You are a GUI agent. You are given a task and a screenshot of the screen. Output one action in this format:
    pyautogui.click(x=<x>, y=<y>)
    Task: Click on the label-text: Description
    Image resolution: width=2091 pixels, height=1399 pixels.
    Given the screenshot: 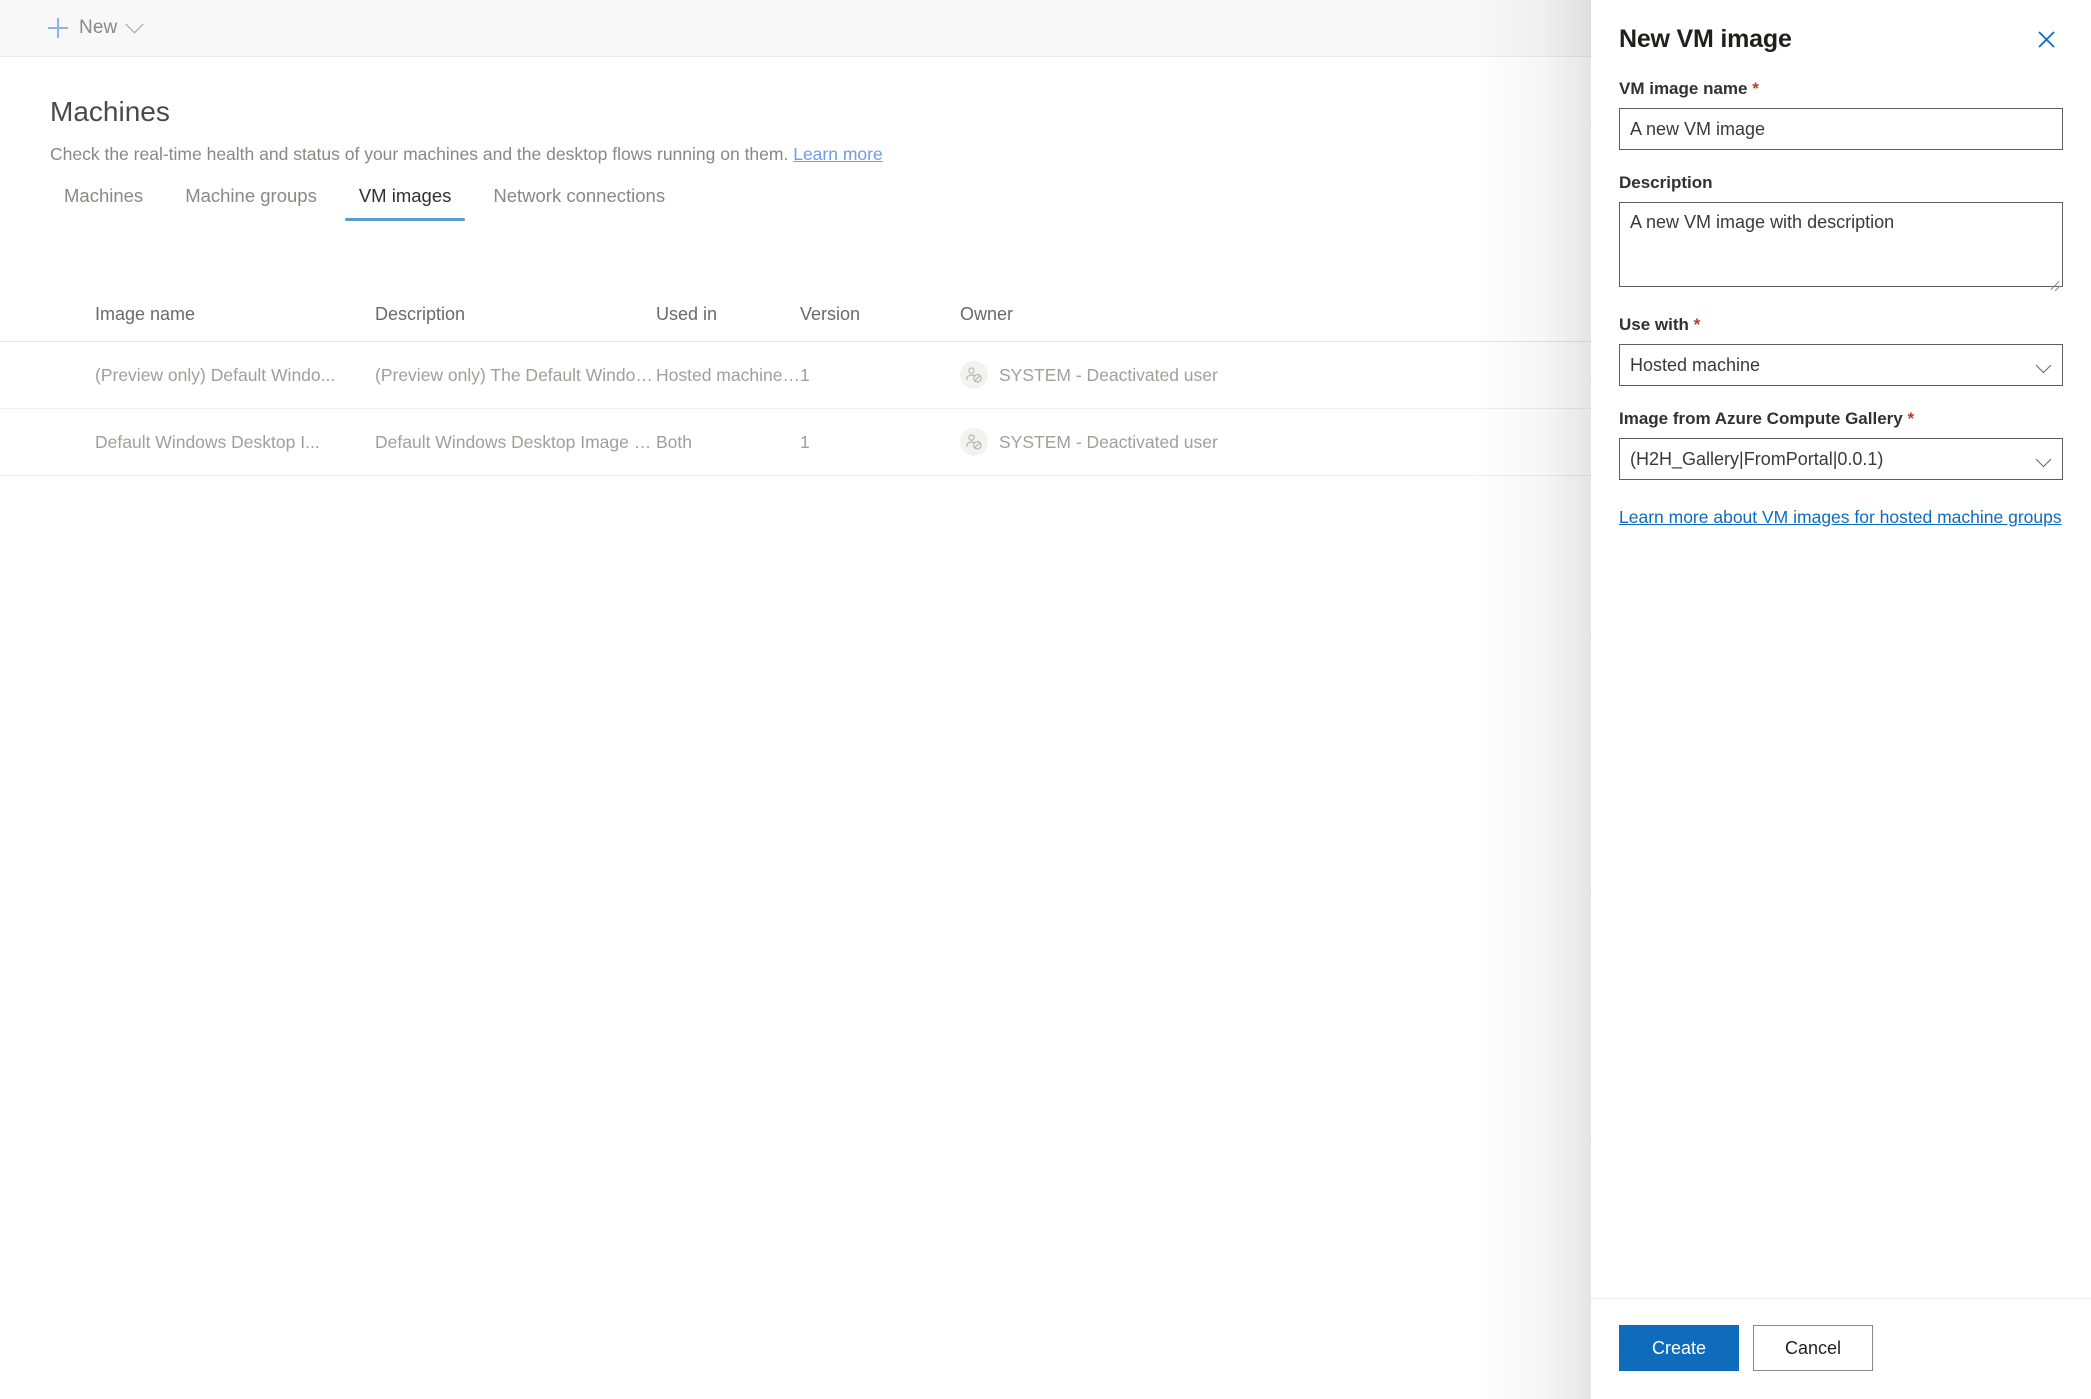 What is the action you would take?
    pyautogui.click(x=1666, y=182)
    